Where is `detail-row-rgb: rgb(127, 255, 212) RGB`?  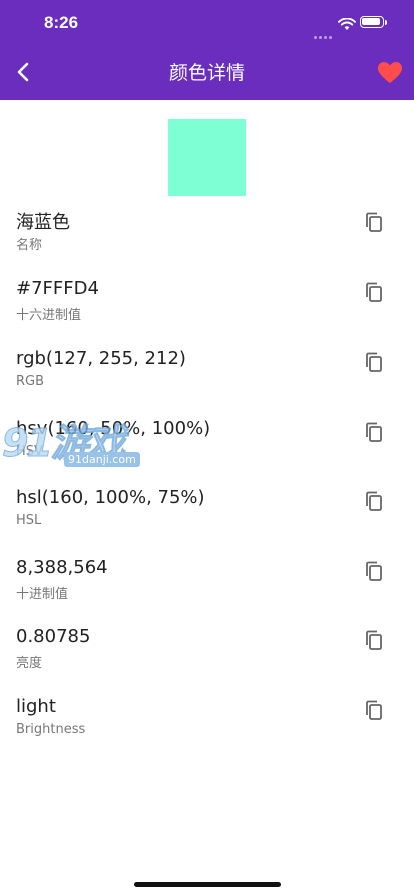
detail-row-rgb: rgb(127, 255, 212) RGB is located at coordinates (207, 378).